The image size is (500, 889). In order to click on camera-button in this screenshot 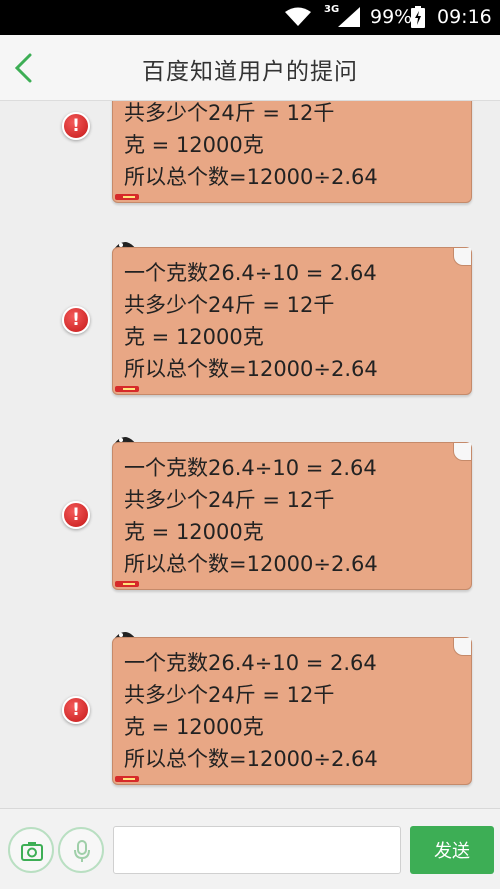, I will do `click(31, 850)`.